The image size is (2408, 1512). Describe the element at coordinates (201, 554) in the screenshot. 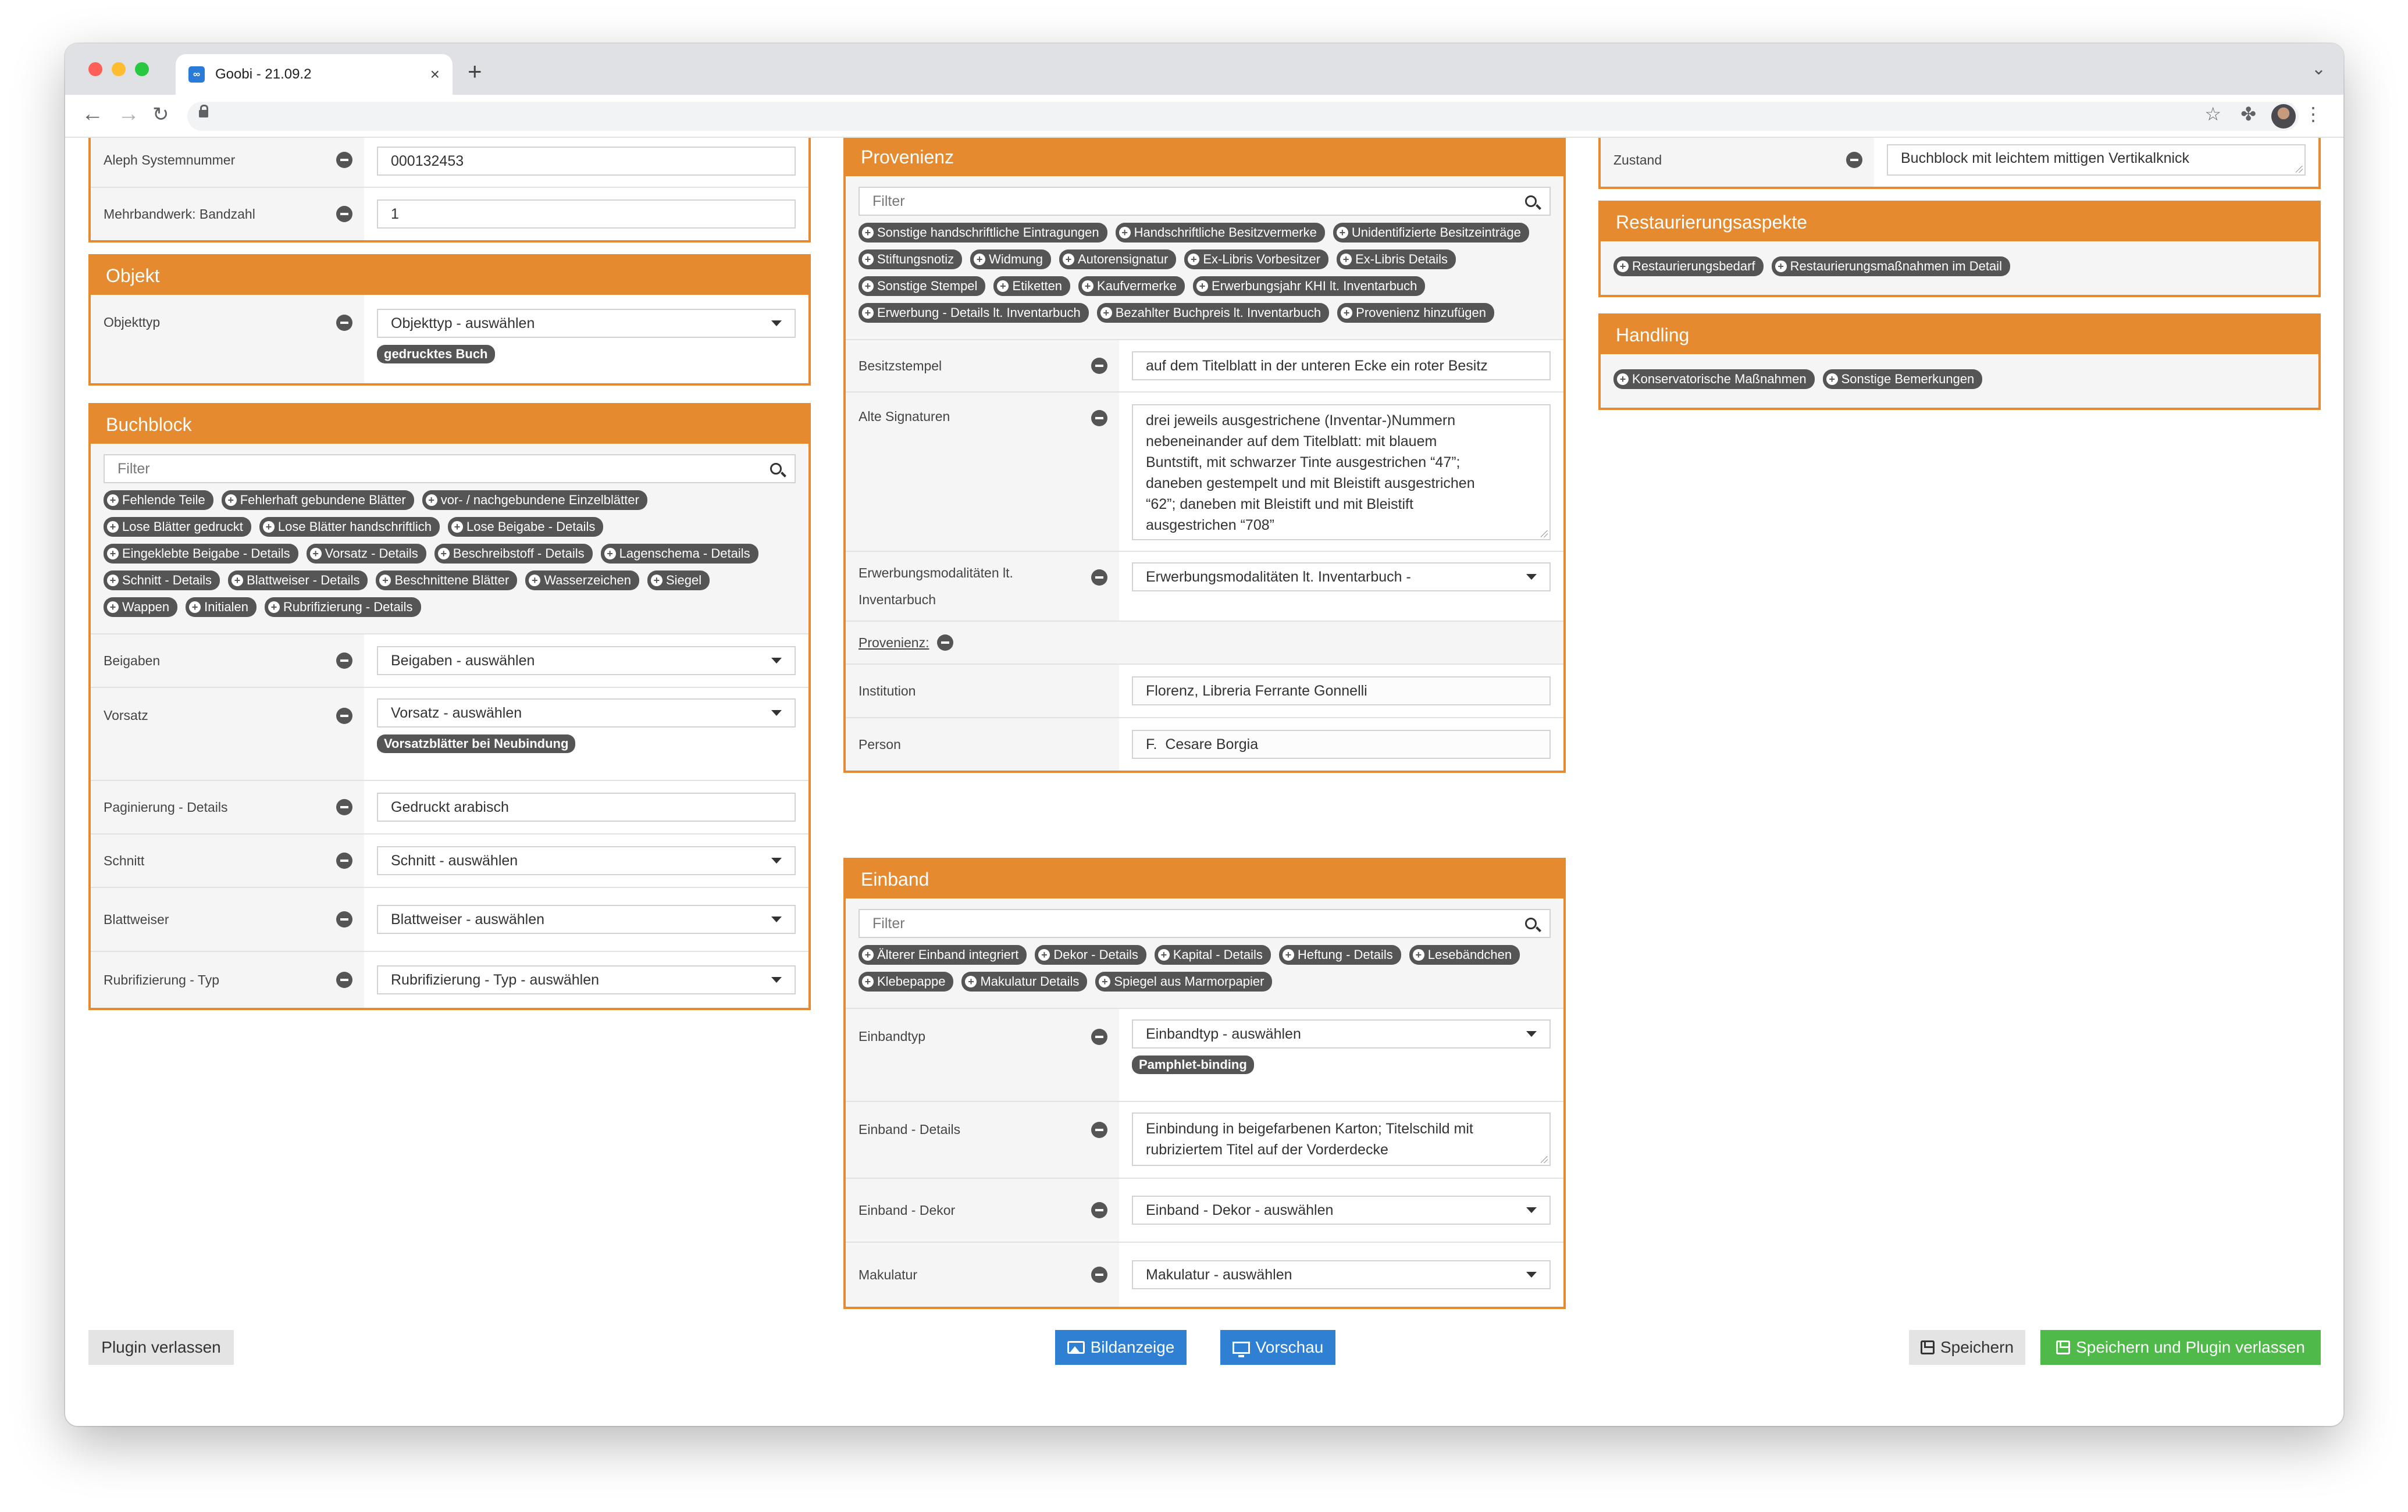

I see `add-field-chip: + Eingeklebte Beigabe - Details` at that location.